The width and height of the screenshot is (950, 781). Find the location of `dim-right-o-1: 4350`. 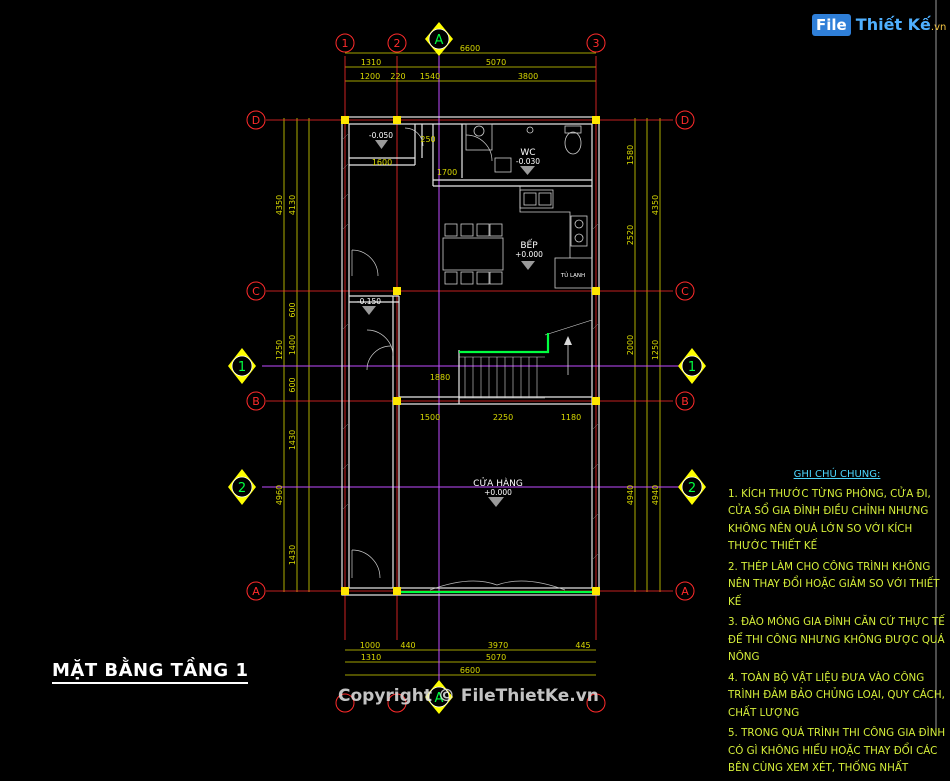

dim-right-o-1: 4350 is located at coordinates (655, 205).